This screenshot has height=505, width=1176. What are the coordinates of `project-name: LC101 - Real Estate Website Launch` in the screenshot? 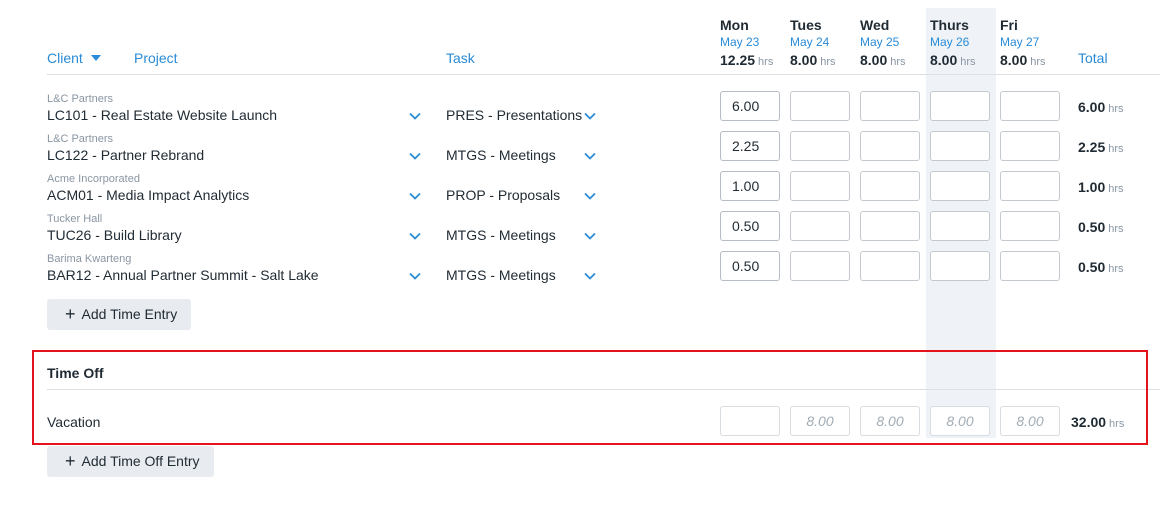 It's located at (162, 115).